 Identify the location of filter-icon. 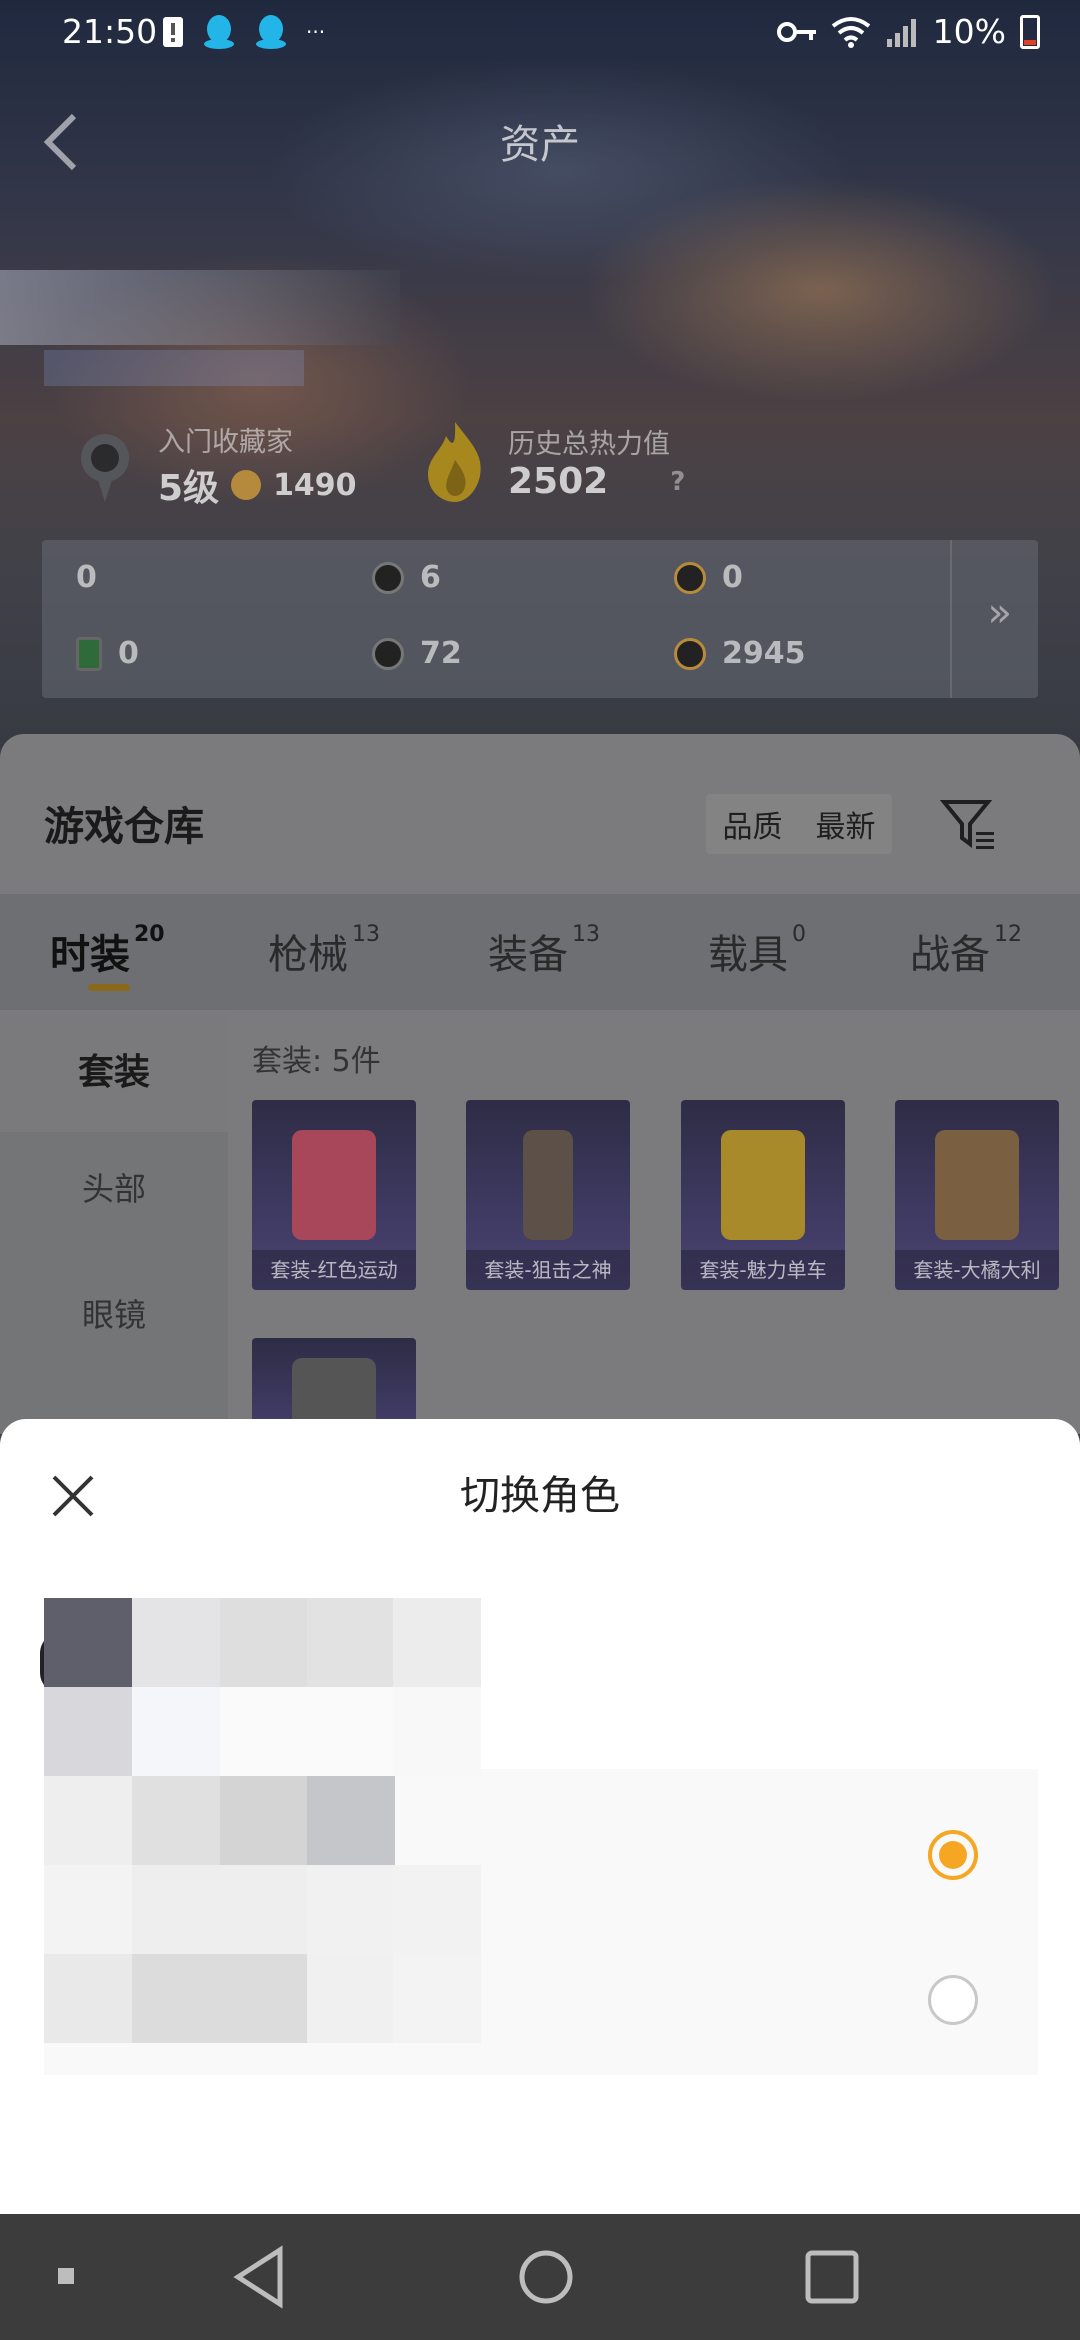
(968, 824).